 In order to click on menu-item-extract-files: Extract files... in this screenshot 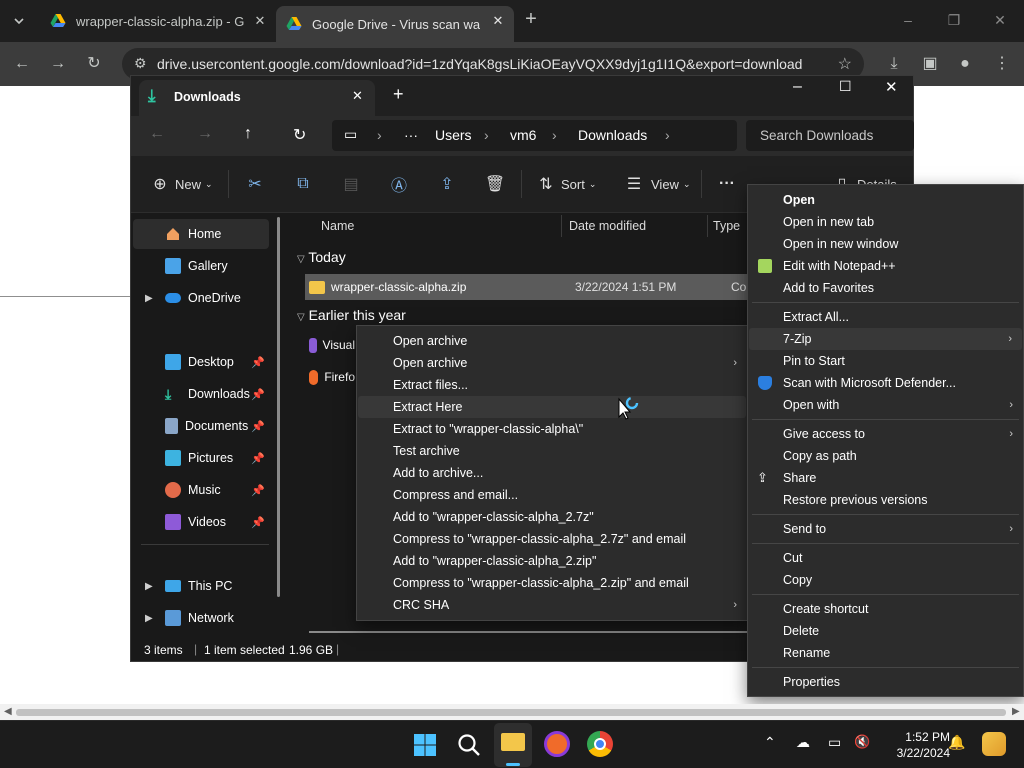, I will do `click(552, 385)`.